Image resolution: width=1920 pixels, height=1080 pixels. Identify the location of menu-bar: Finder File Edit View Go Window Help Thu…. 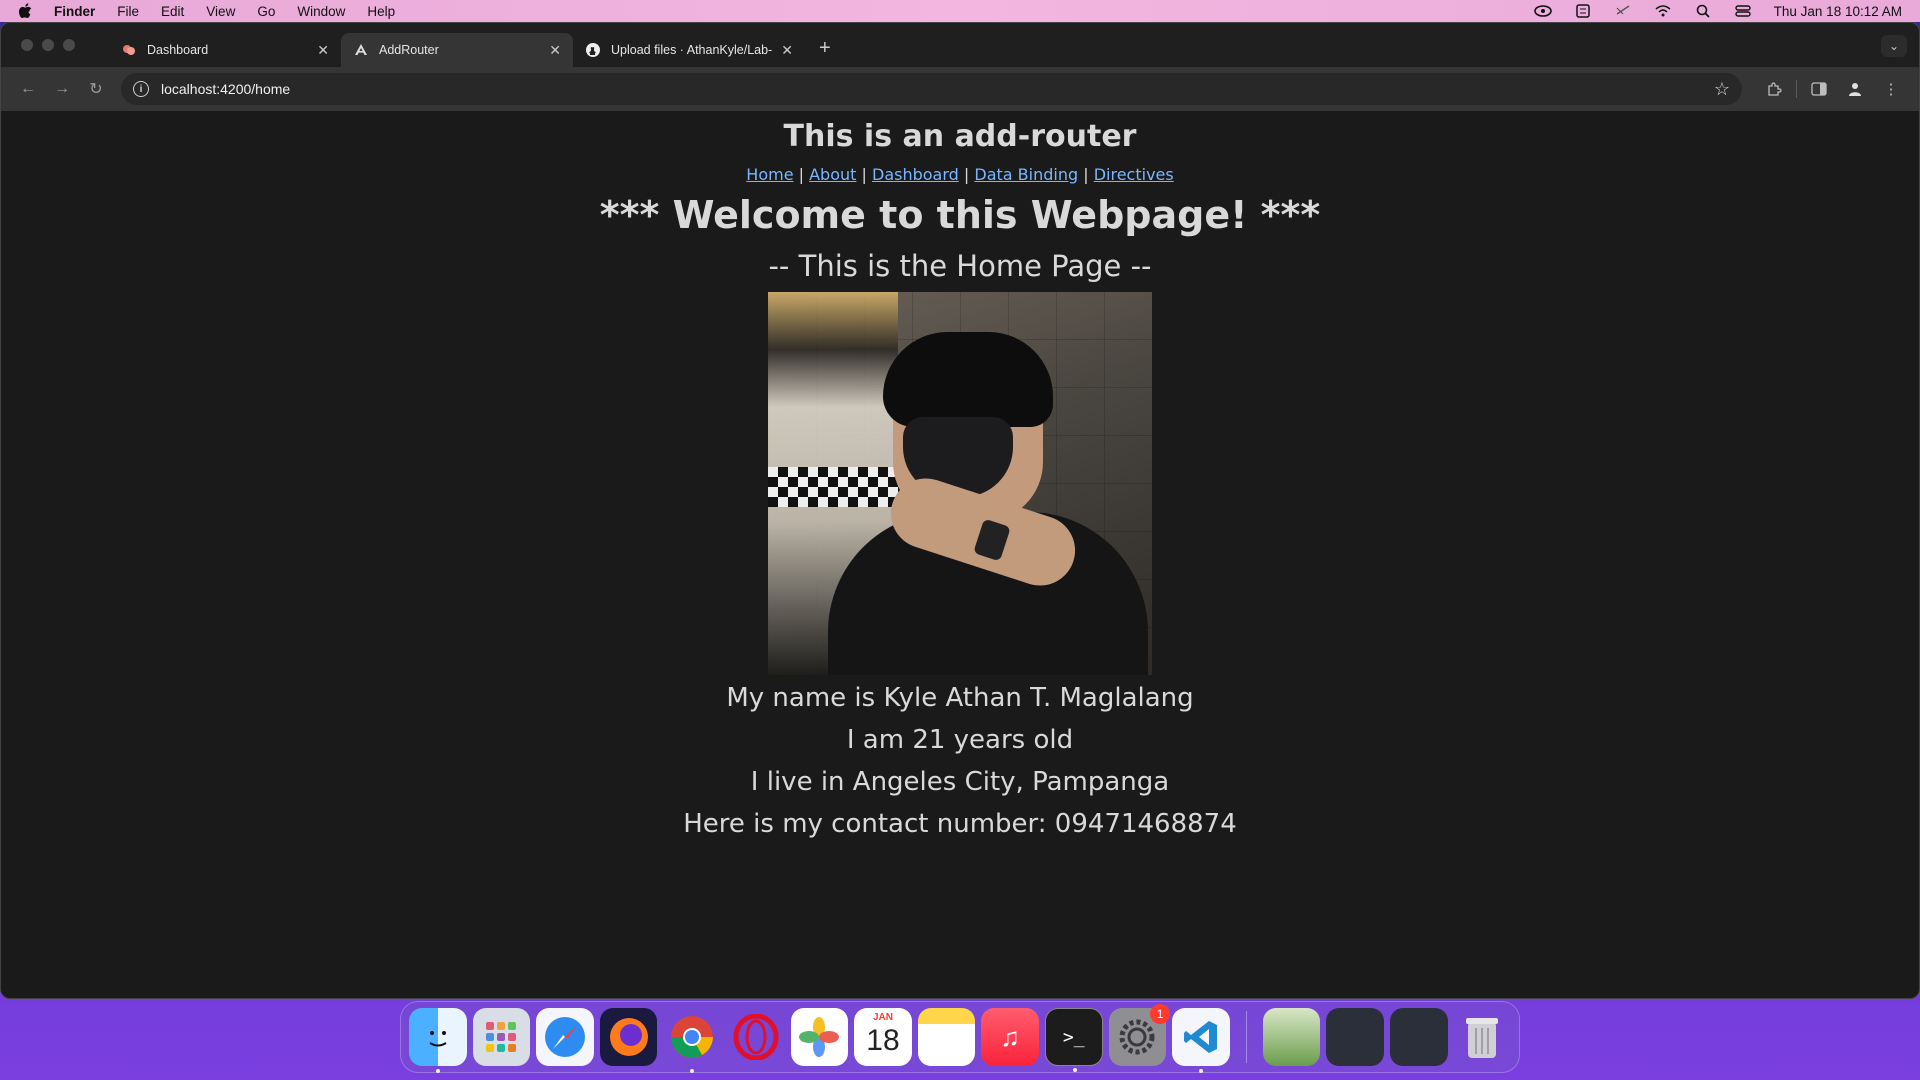
(960, 11).